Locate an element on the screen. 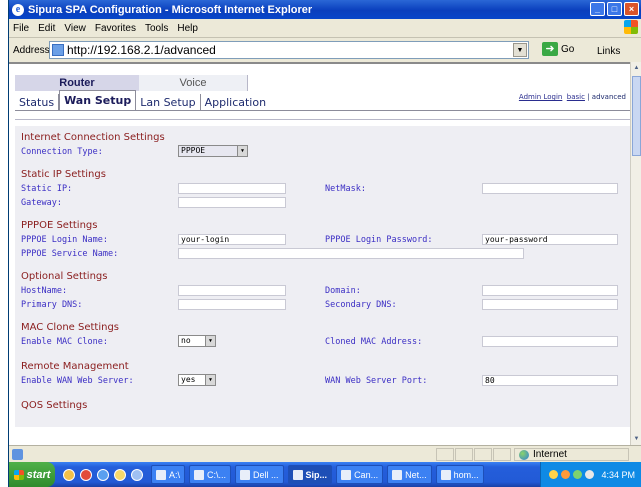  form-row: Primary DNS: Secondary DNS: is located at coordinates (322, 305).